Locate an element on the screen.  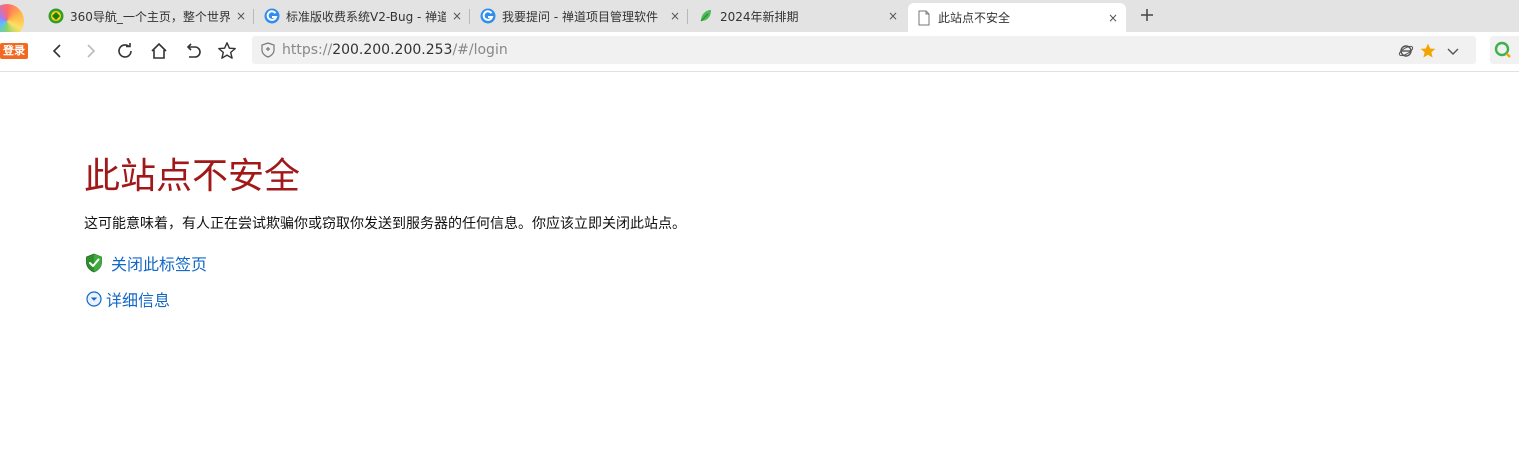
tab-title: 我要提问 - 禅道项目管理软件 is located at coordinates (580, 16).